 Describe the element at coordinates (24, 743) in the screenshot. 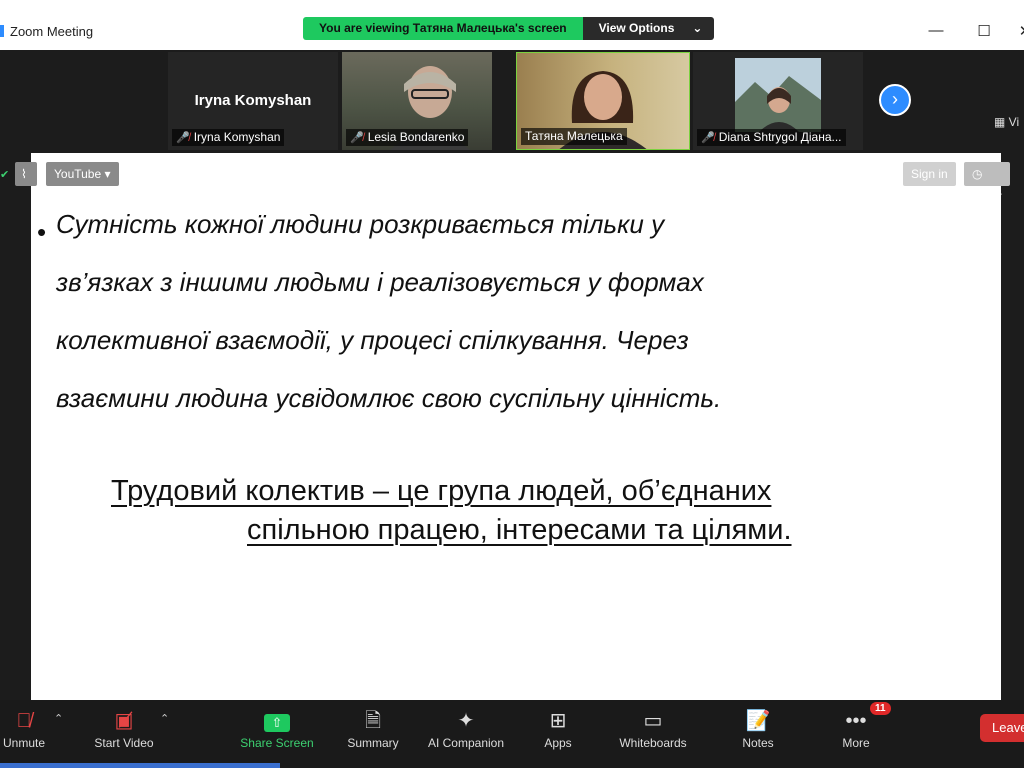

I see `unmute-label: Unmute` at that location.